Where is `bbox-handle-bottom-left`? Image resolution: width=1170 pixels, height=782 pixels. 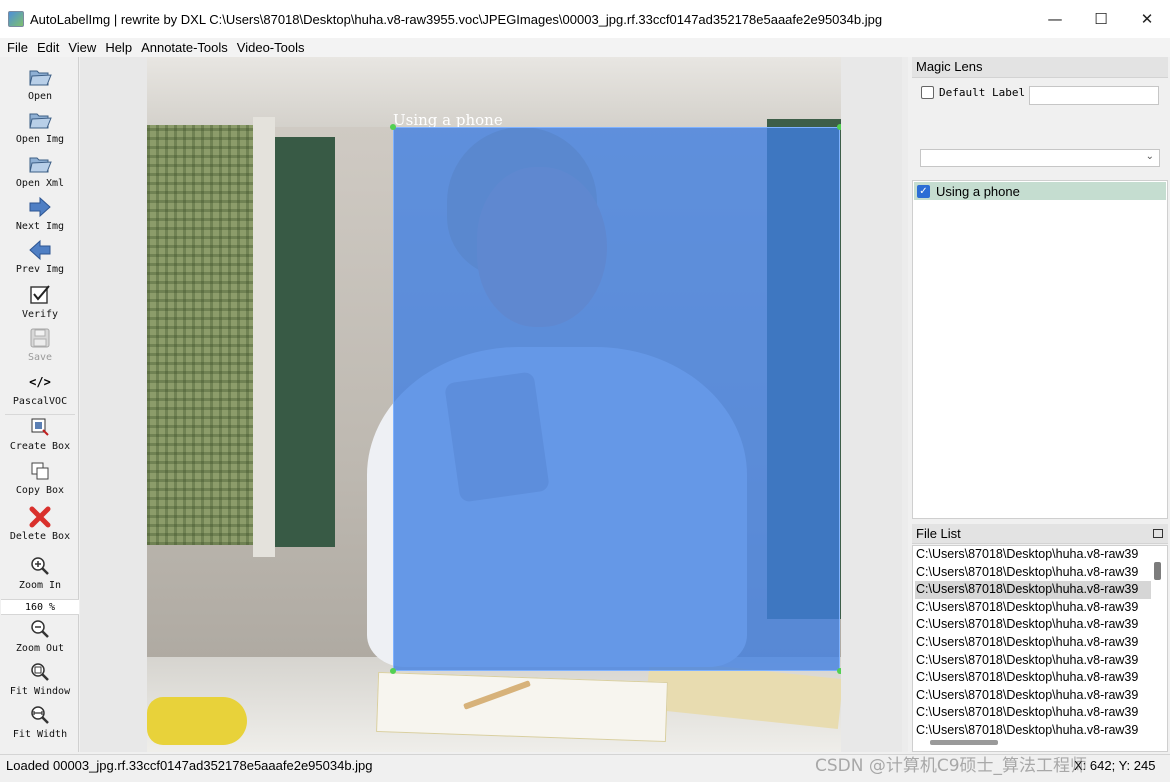
bbox-handle-bottom-left is located at coordinates (393, 671).